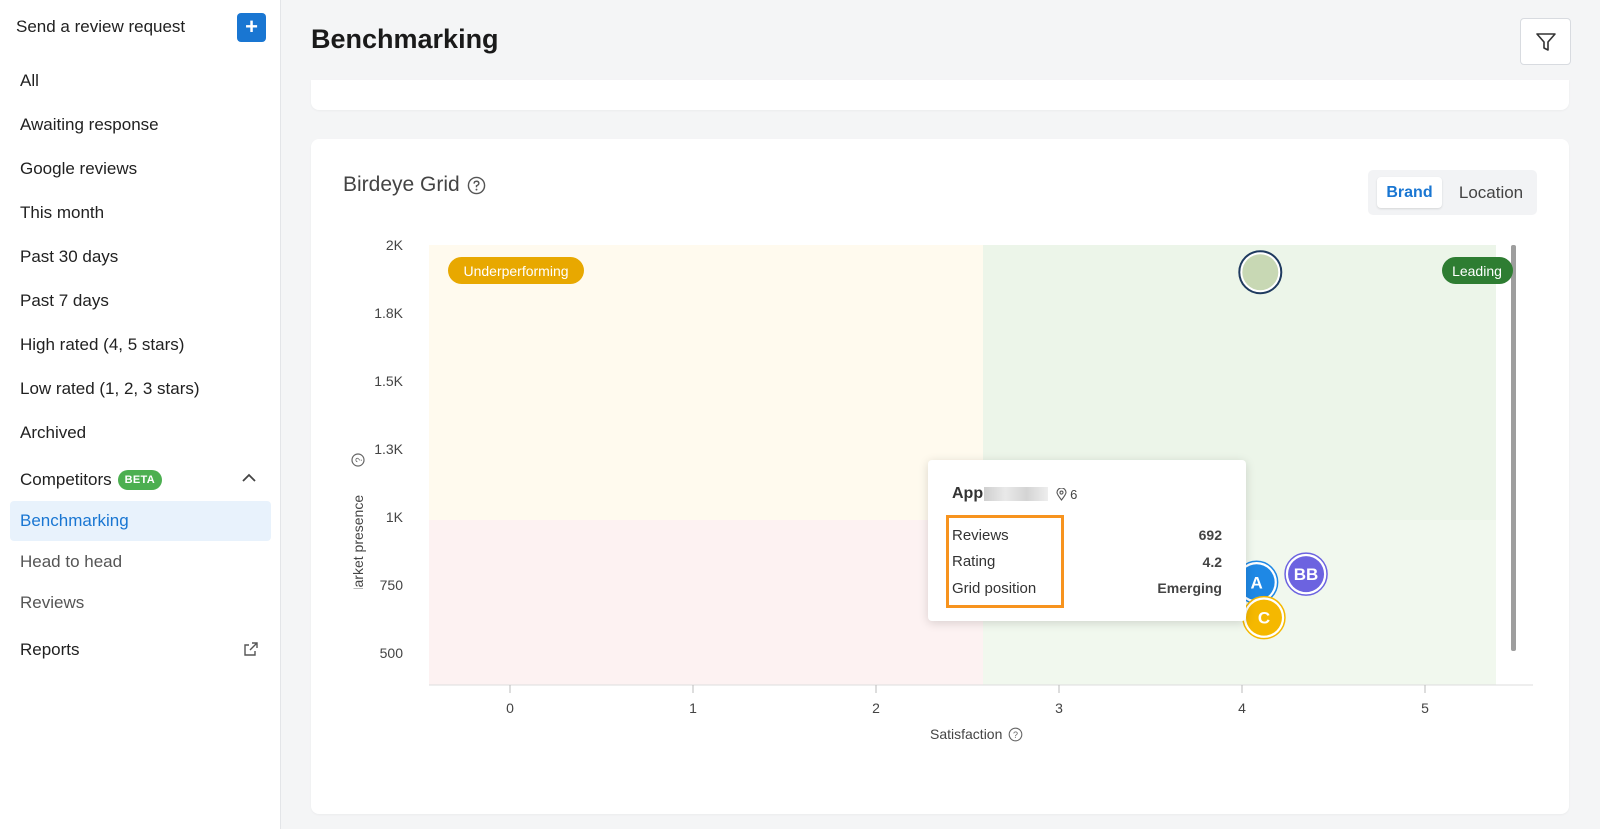 Image resolution: width=1600 pixels, height=829 pixels. Describe the element at coordinates (358, 542) in the screenshot. I see `y-axis-label: Market presence` at that location.